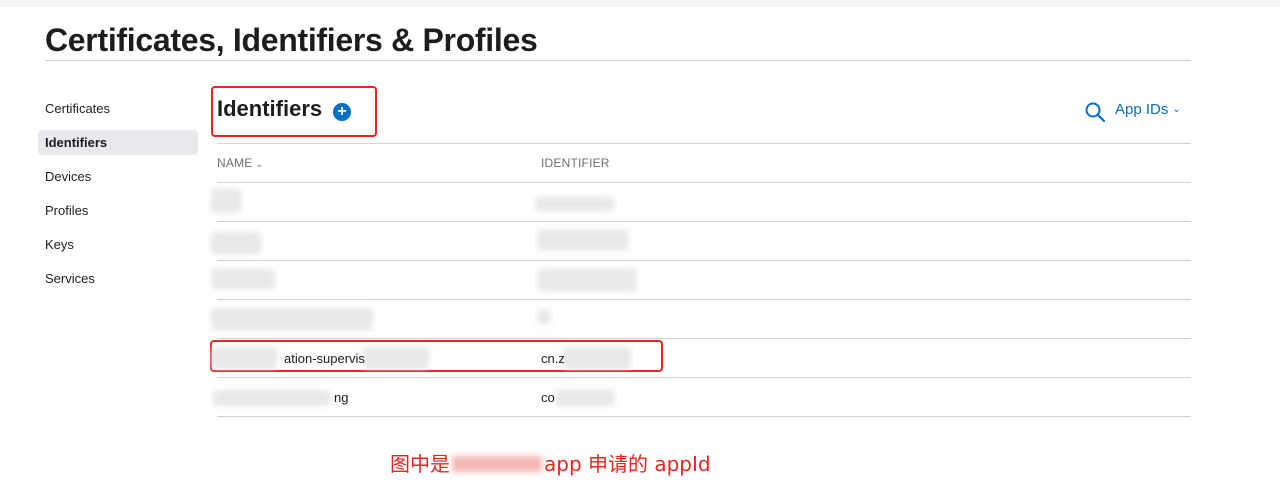 The image size is (1280, 492). What do you see at coordinates (342, 112) in the screenshot?
I see `plus-circle-icon: +` at bounding box center [342, 112].